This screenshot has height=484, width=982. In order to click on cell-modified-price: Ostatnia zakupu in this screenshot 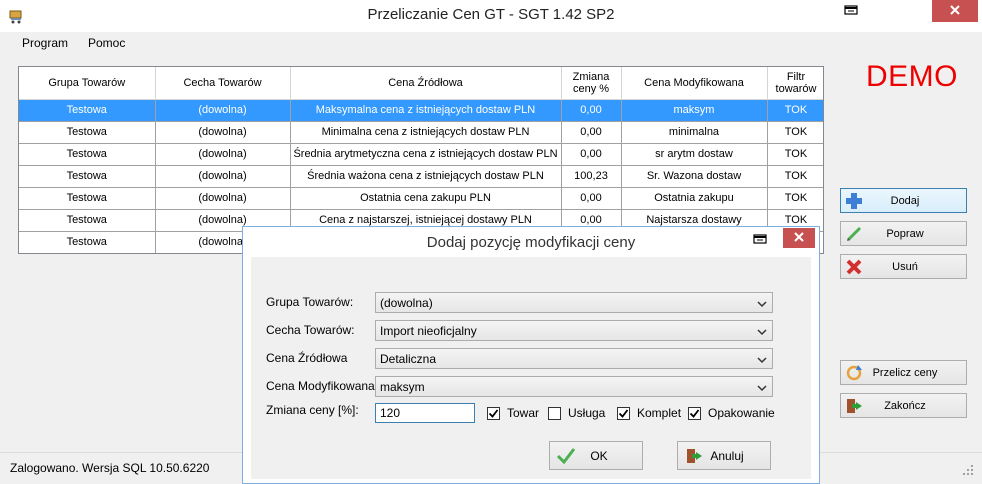, I will do `click(694, 198)`.